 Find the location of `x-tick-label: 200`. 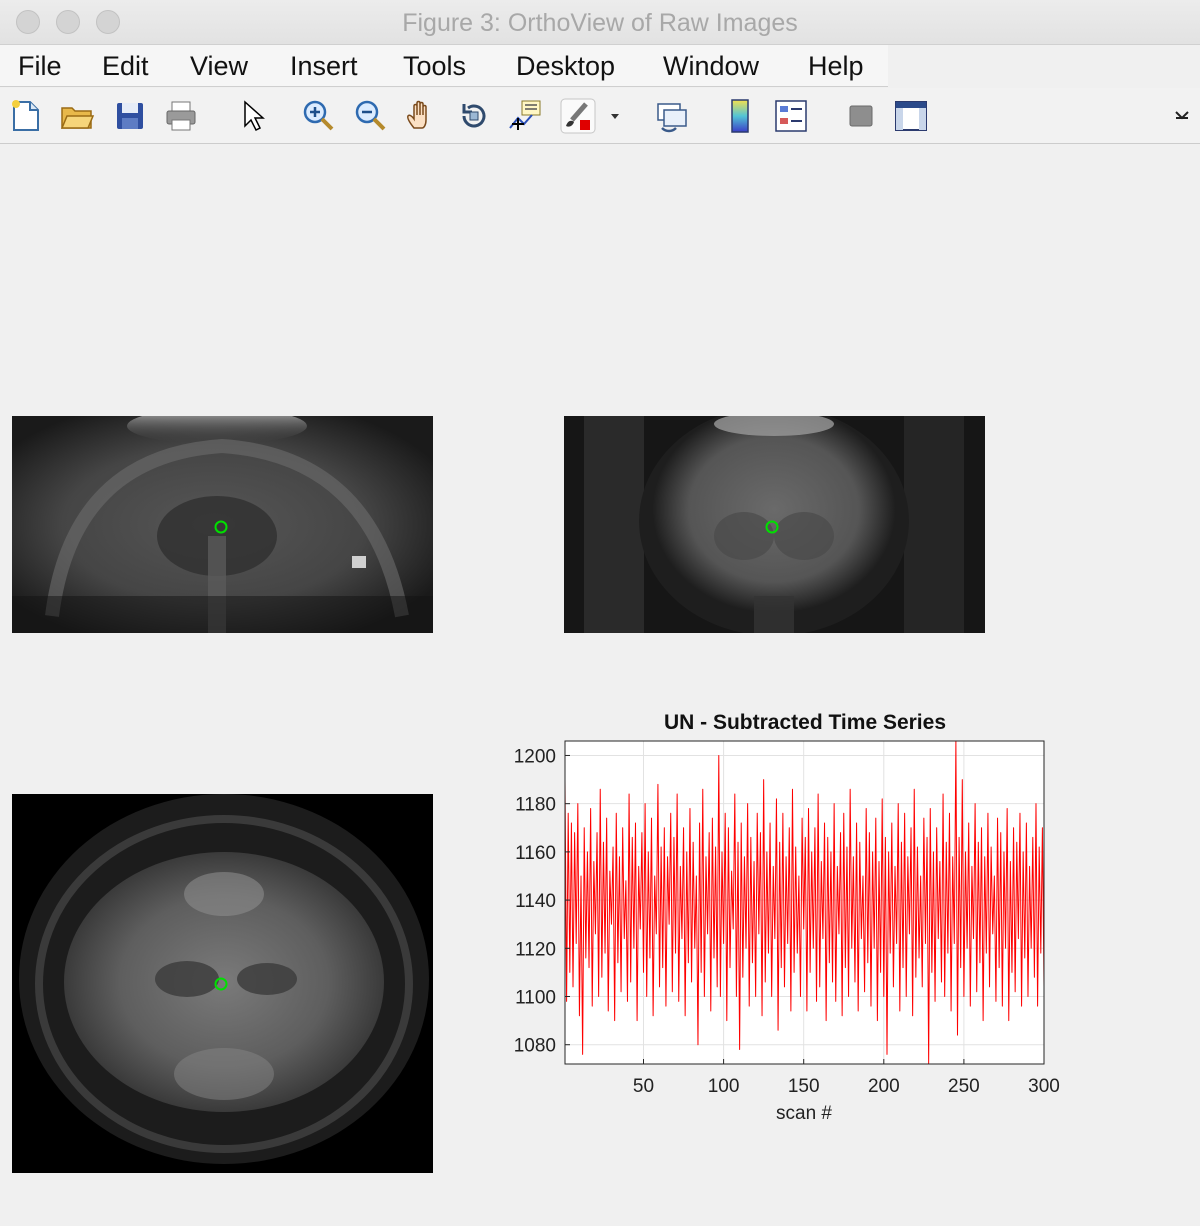

x-tick-label: 200 is located at coordinates (884, 1086).